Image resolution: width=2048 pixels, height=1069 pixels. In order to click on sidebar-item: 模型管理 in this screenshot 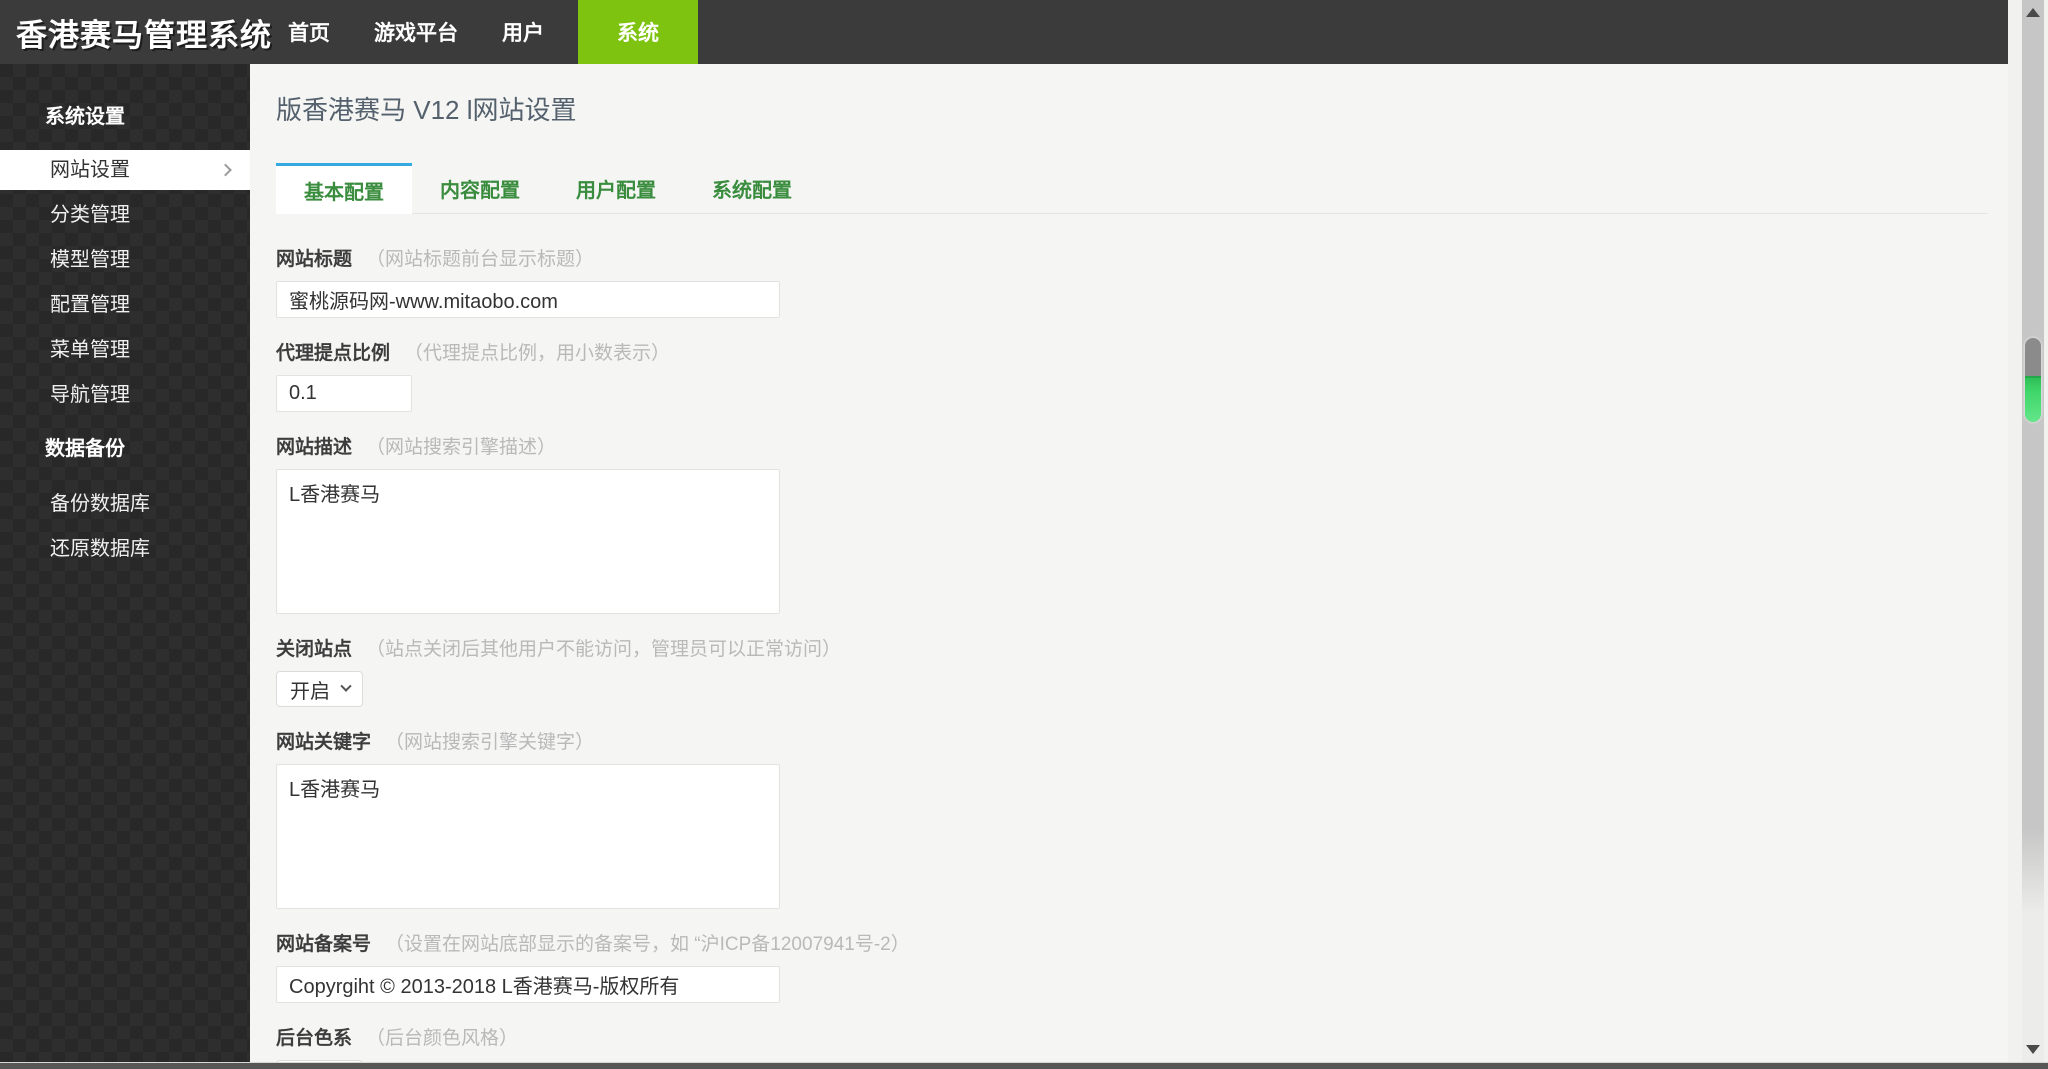, I will do `click(125, 260)`.